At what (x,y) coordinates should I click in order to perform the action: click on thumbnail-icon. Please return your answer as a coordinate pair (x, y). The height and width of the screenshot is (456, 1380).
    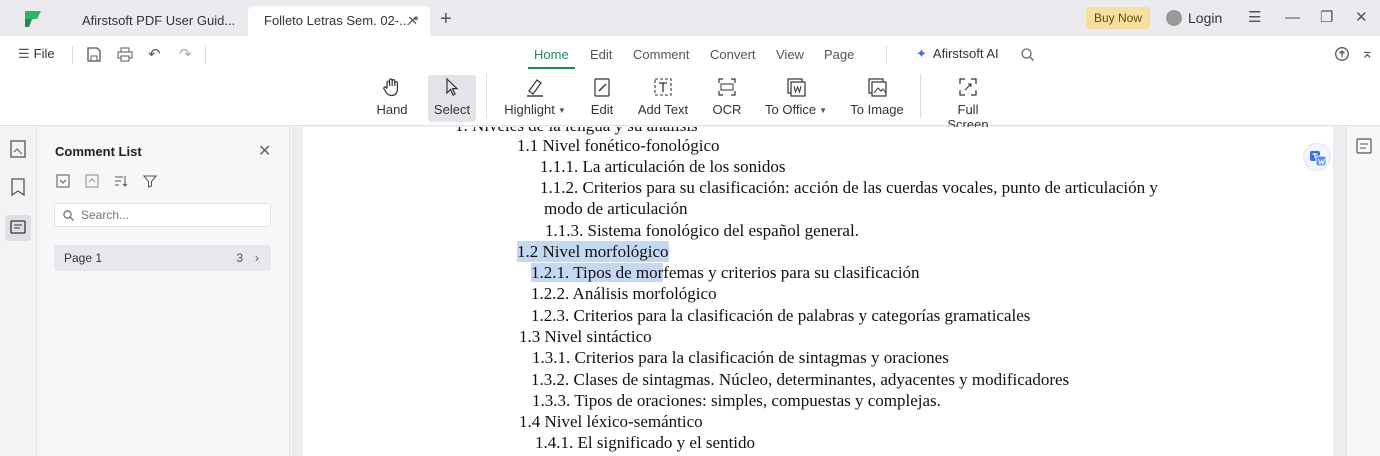
    Looking at the image, I should click on (18, 149).